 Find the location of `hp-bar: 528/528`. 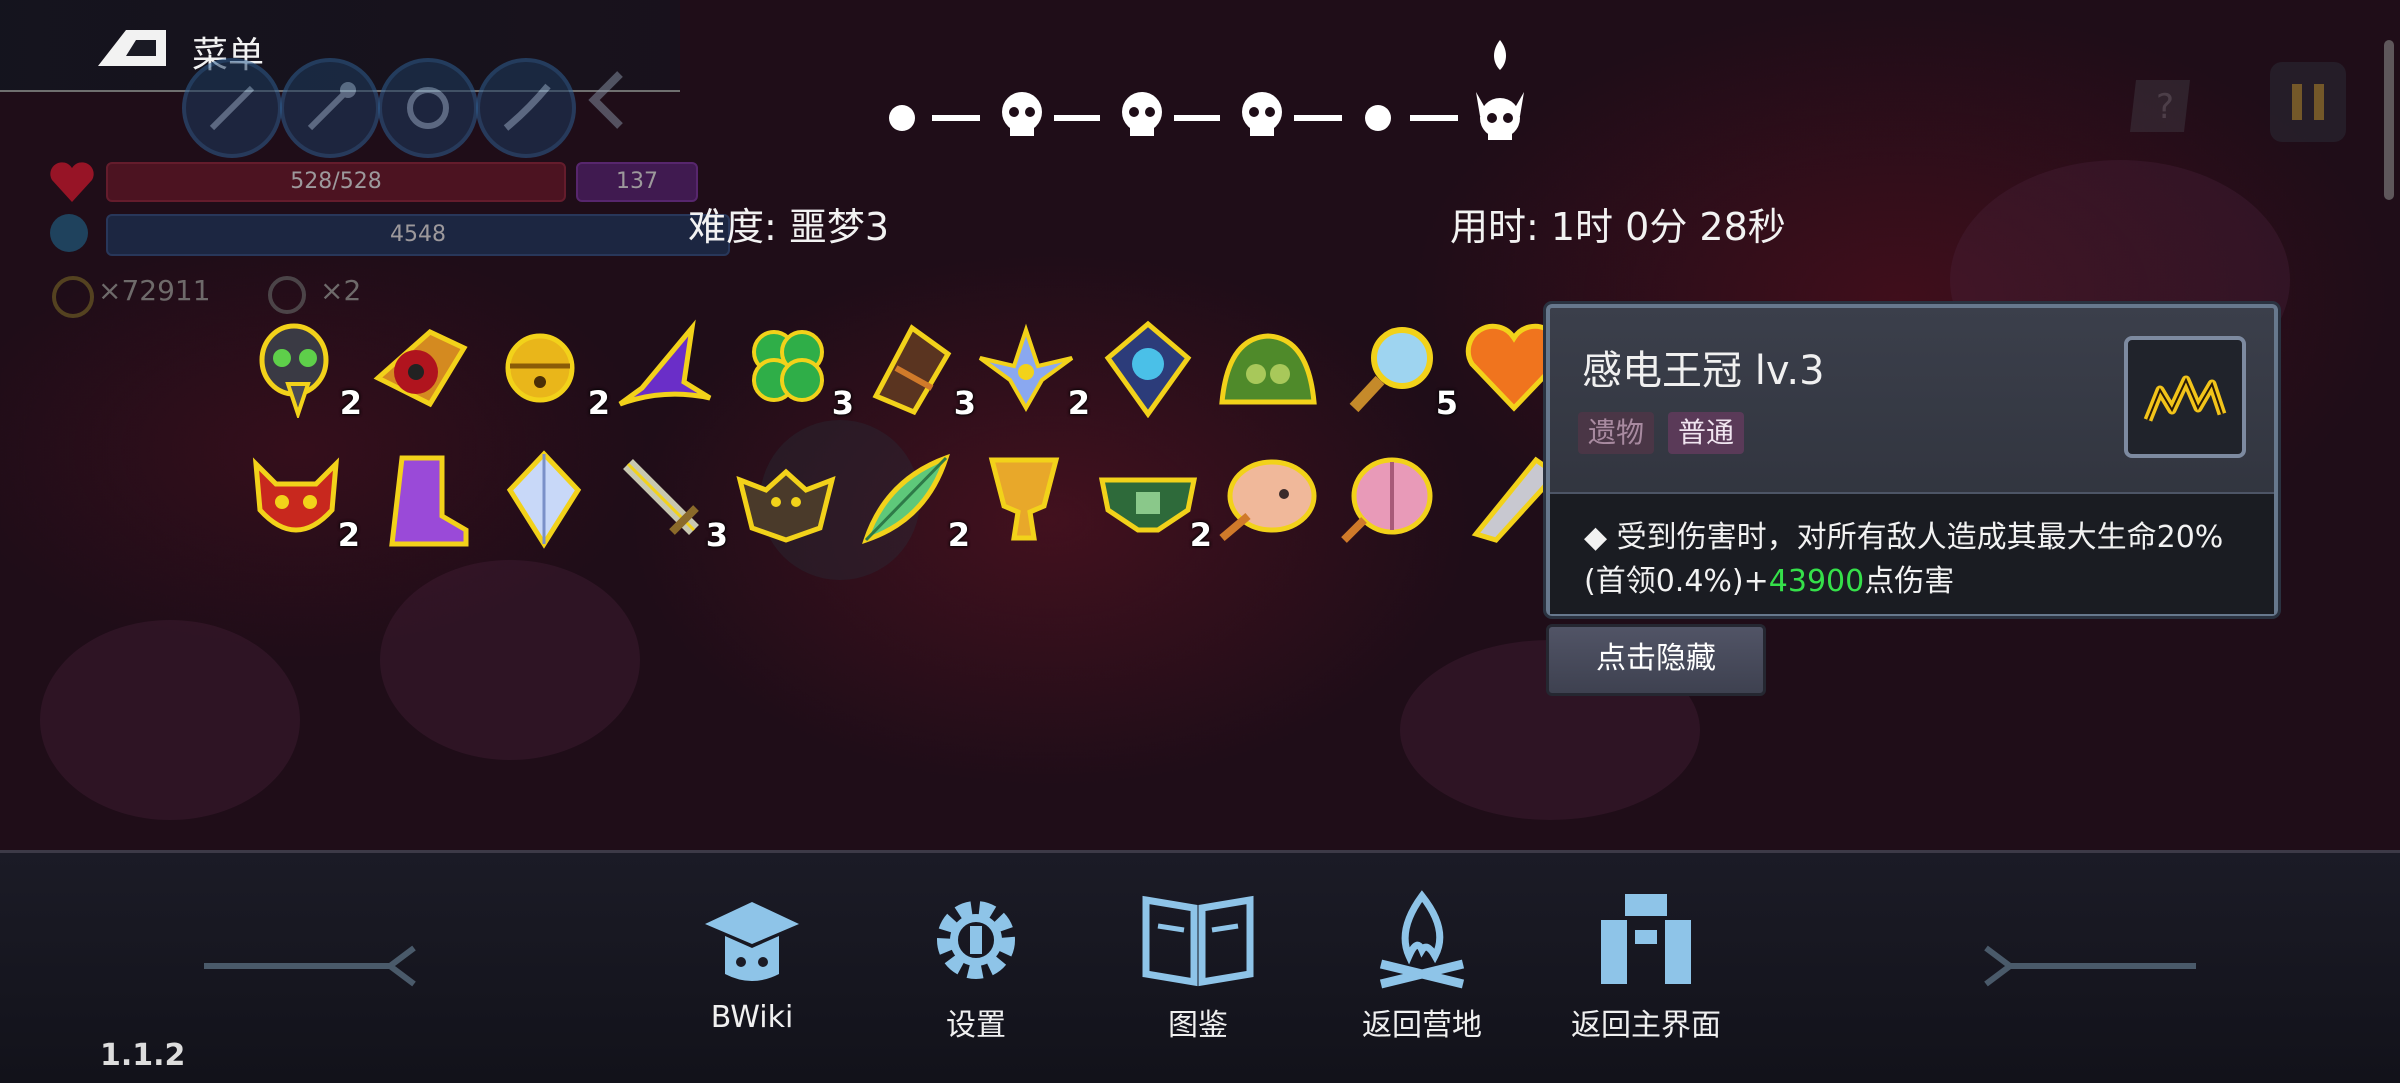

hp-bar: 528/528 is located at coordinates (336, 182).